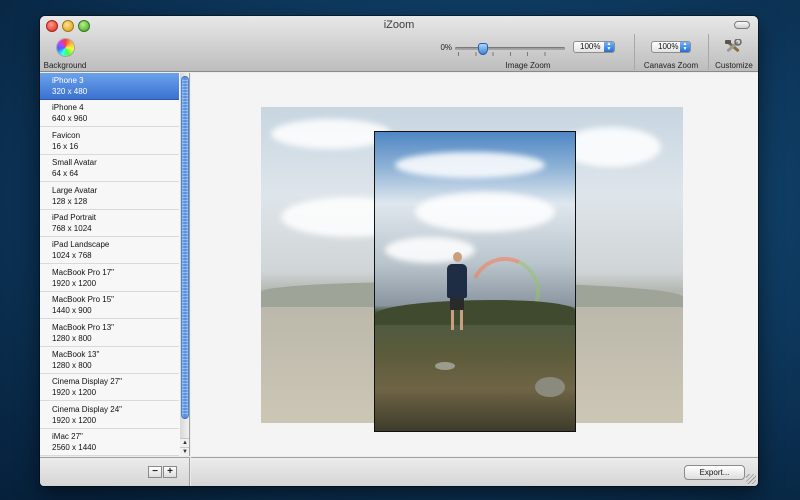 This screenshot has height=500, width=800. I want to click on preset-dimensions: 64 x 64, so click(65, 174).